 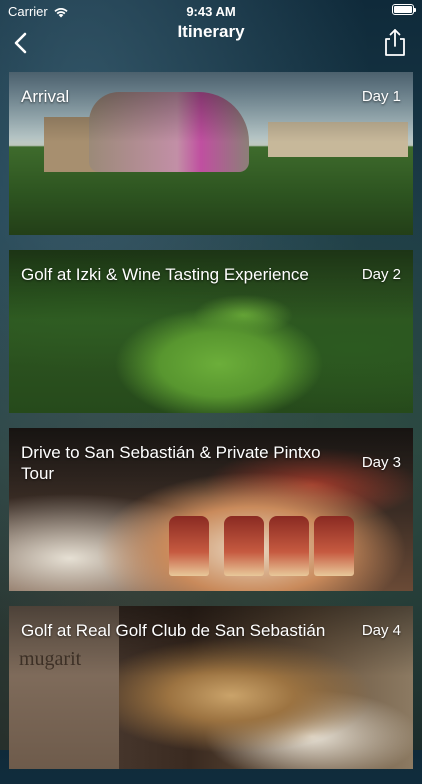 What do you see at coordinates (173, 630) in the screenshot?
I see `card-title: Golf at Real Golf Club de San Sebastián` at bounding box center [173, 630].